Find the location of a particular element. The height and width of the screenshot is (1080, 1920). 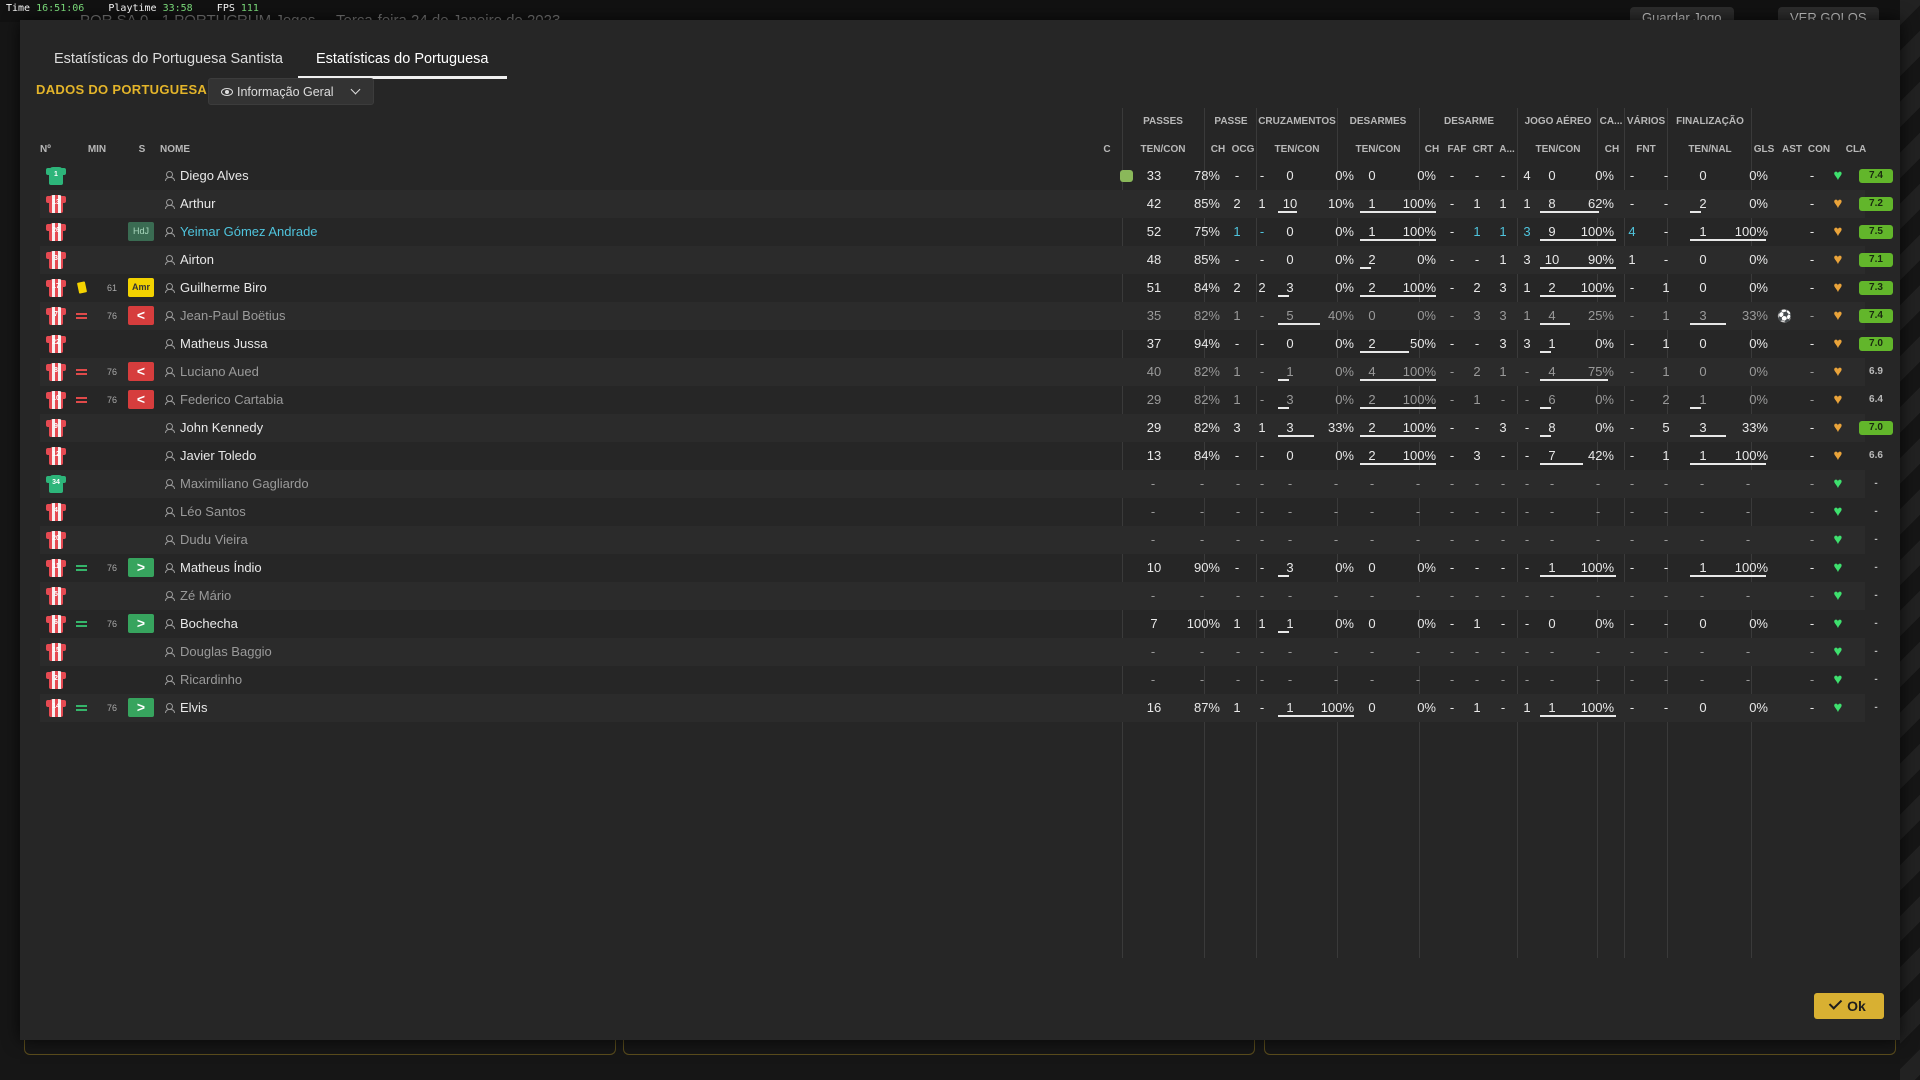

player-name: Airton is located at coordinates (380, 260).